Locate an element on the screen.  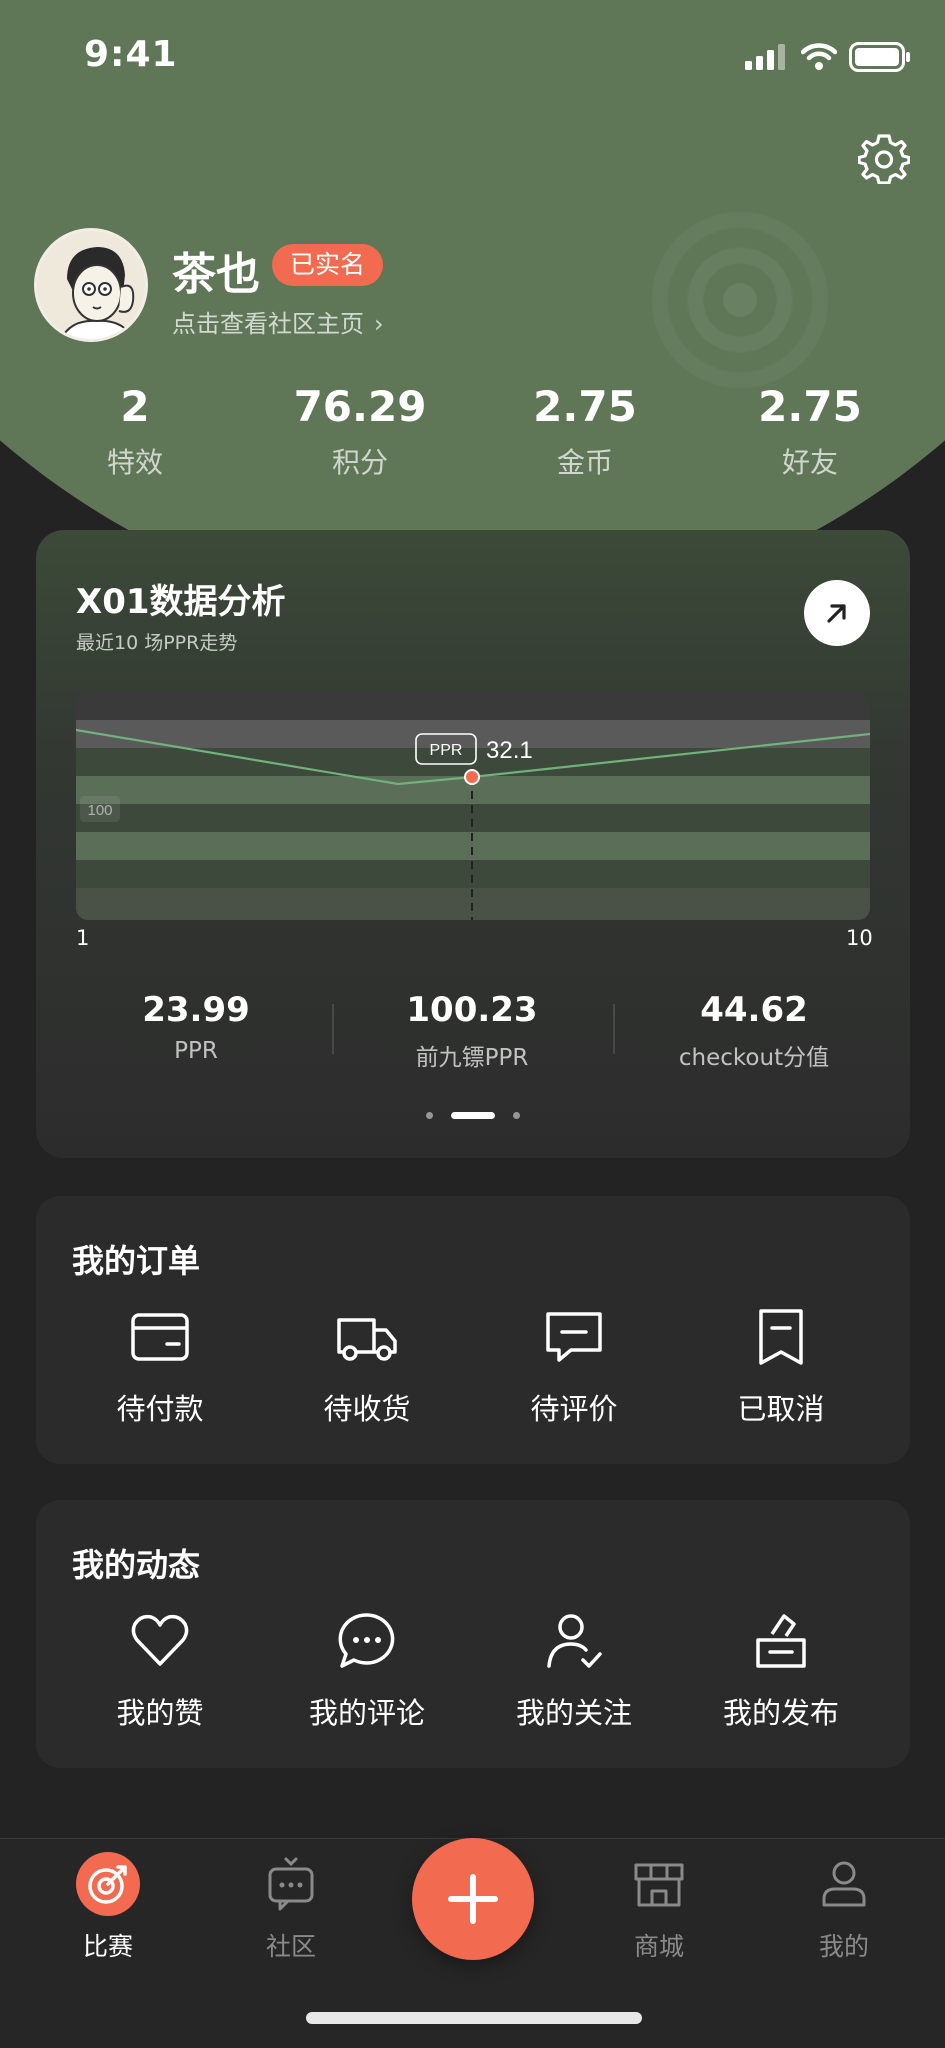
avatar is located at coordinates (91, 285).